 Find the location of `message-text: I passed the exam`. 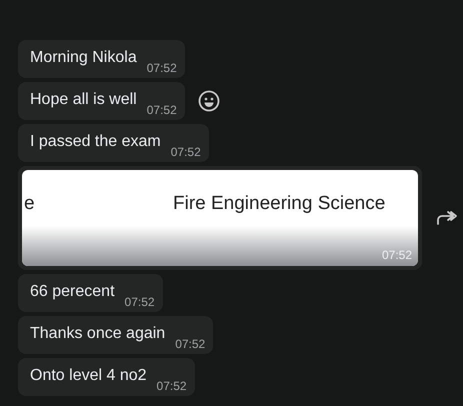

message-text: I passed the exam is located at coordinates (95, 142).